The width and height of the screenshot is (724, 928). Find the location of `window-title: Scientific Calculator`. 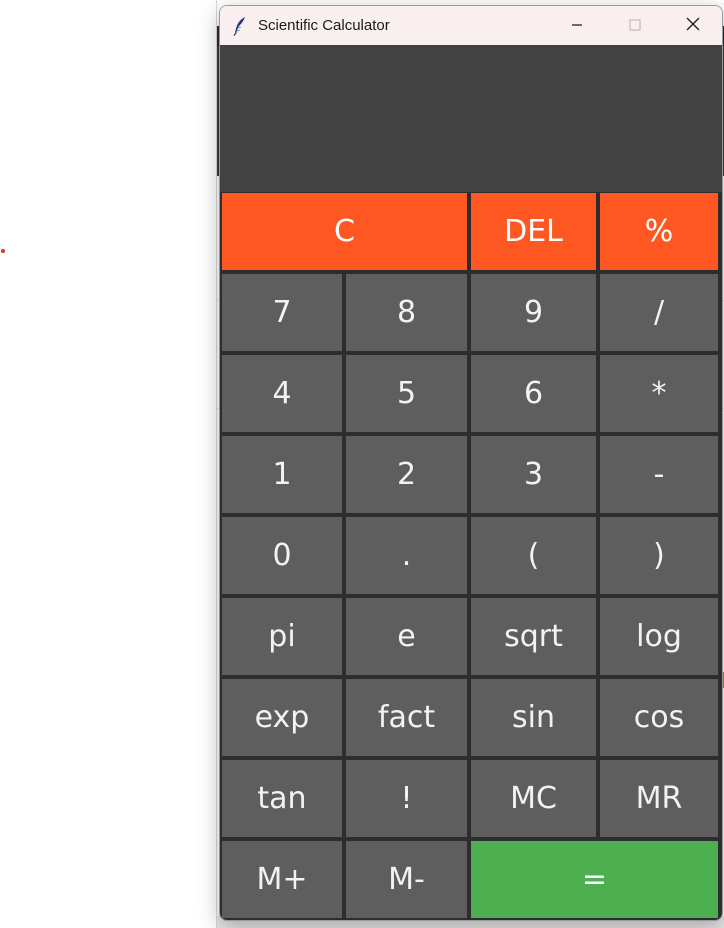

window-title: Scientific Calculator is located at coordinates (324, 25).